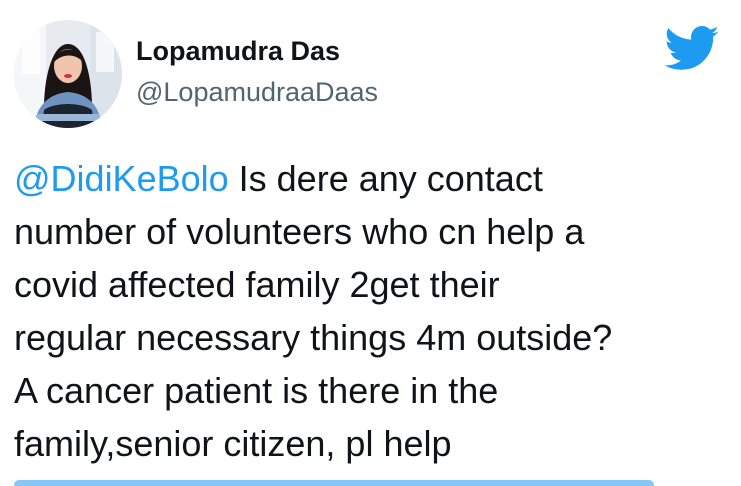 The image size is (741, 486). Describe the element at coordinates (299, 231) in the screenshot. I see `tweet-line: number of volunteers who cn help a` at that location.